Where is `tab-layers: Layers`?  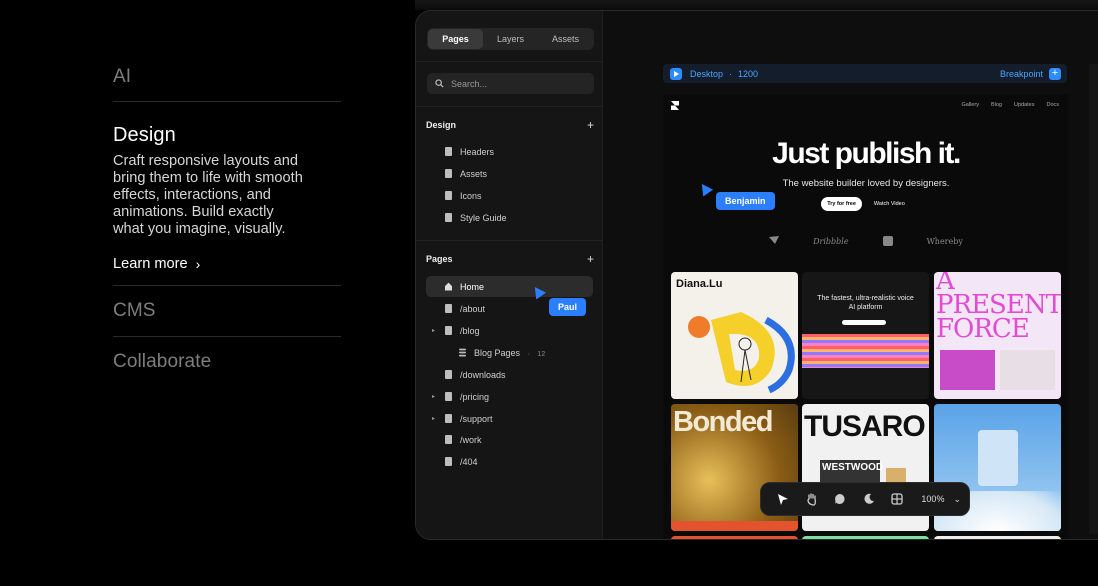 tab-layers: Layers is located at coordinates (510, 39).